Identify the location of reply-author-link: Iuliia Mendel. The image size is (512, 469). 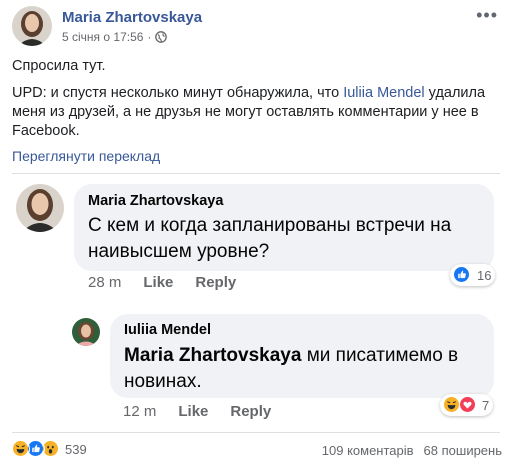
(167, 330).